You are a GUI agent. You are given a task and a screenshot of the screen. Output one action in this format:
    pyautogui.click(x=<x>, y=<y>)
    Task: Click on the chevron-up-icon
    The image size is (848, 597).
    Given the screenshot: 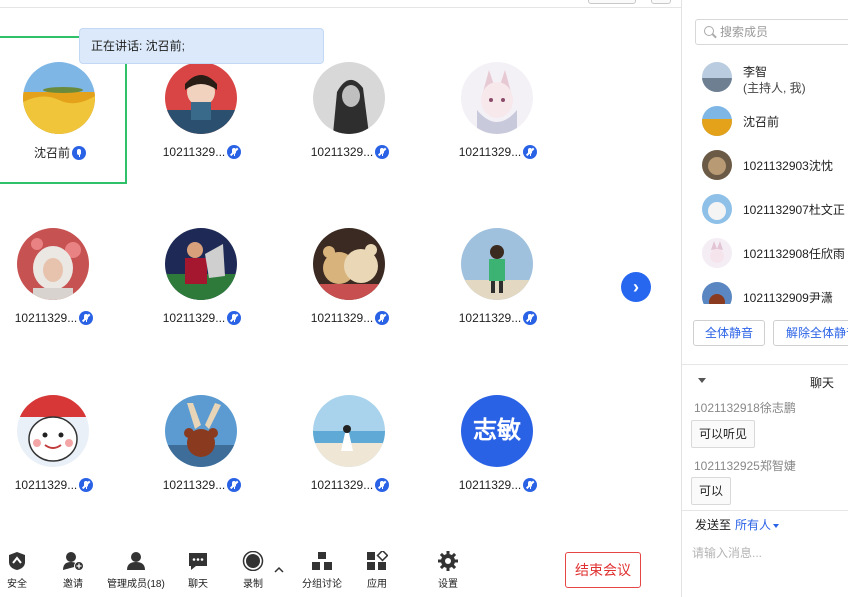 What is the action you would take?
    pyautogui.click(x=279, y=570)
    